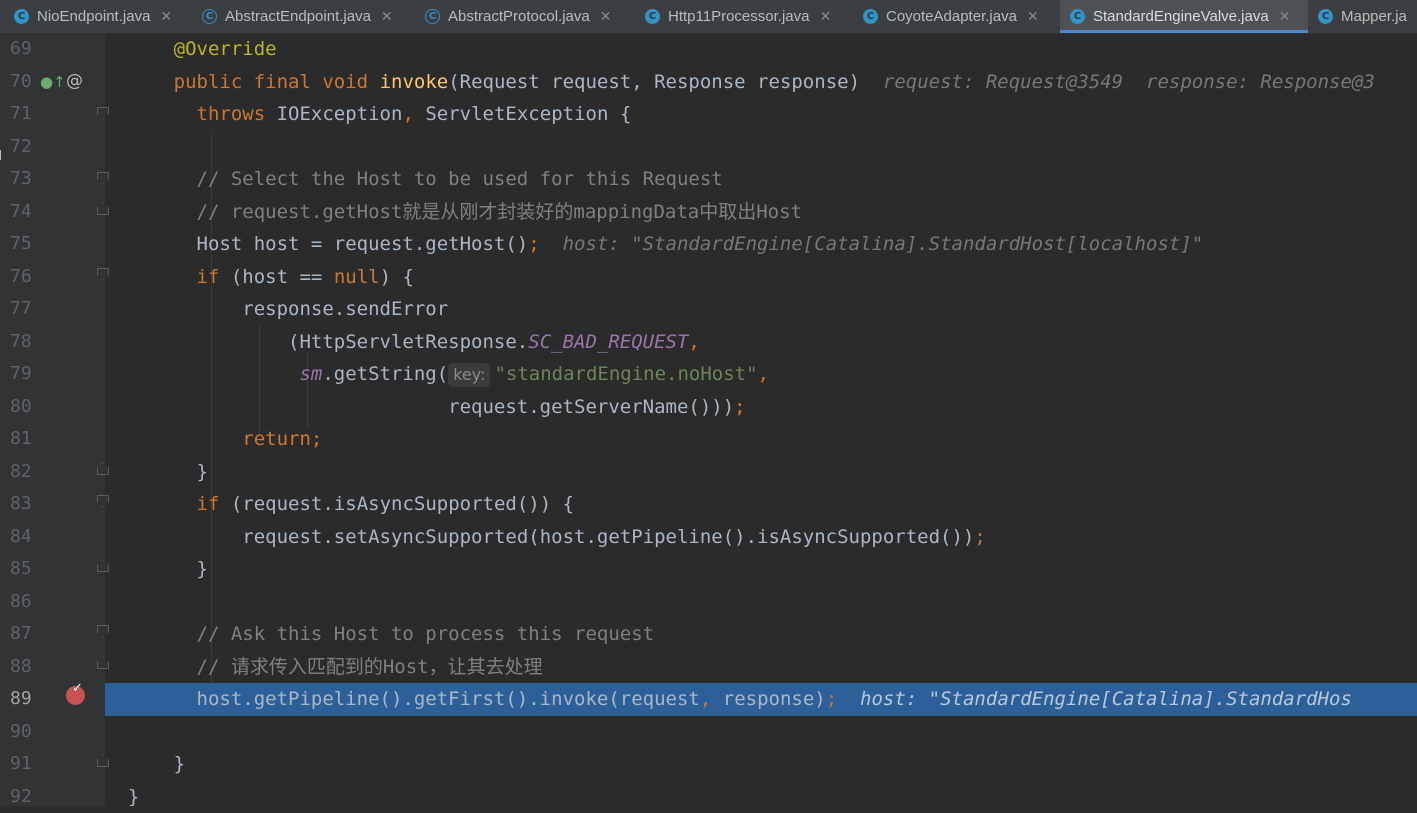  Describe the element at coordinates (21, 49) in the screenshot. I see `line-number: 69` at that location.